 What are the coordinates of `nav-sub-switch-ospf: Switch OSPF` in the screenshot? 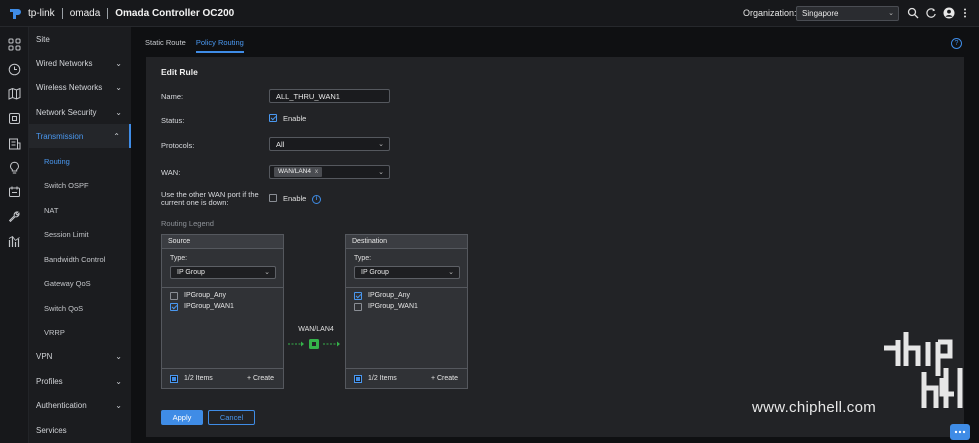 It's located at (80, 185).